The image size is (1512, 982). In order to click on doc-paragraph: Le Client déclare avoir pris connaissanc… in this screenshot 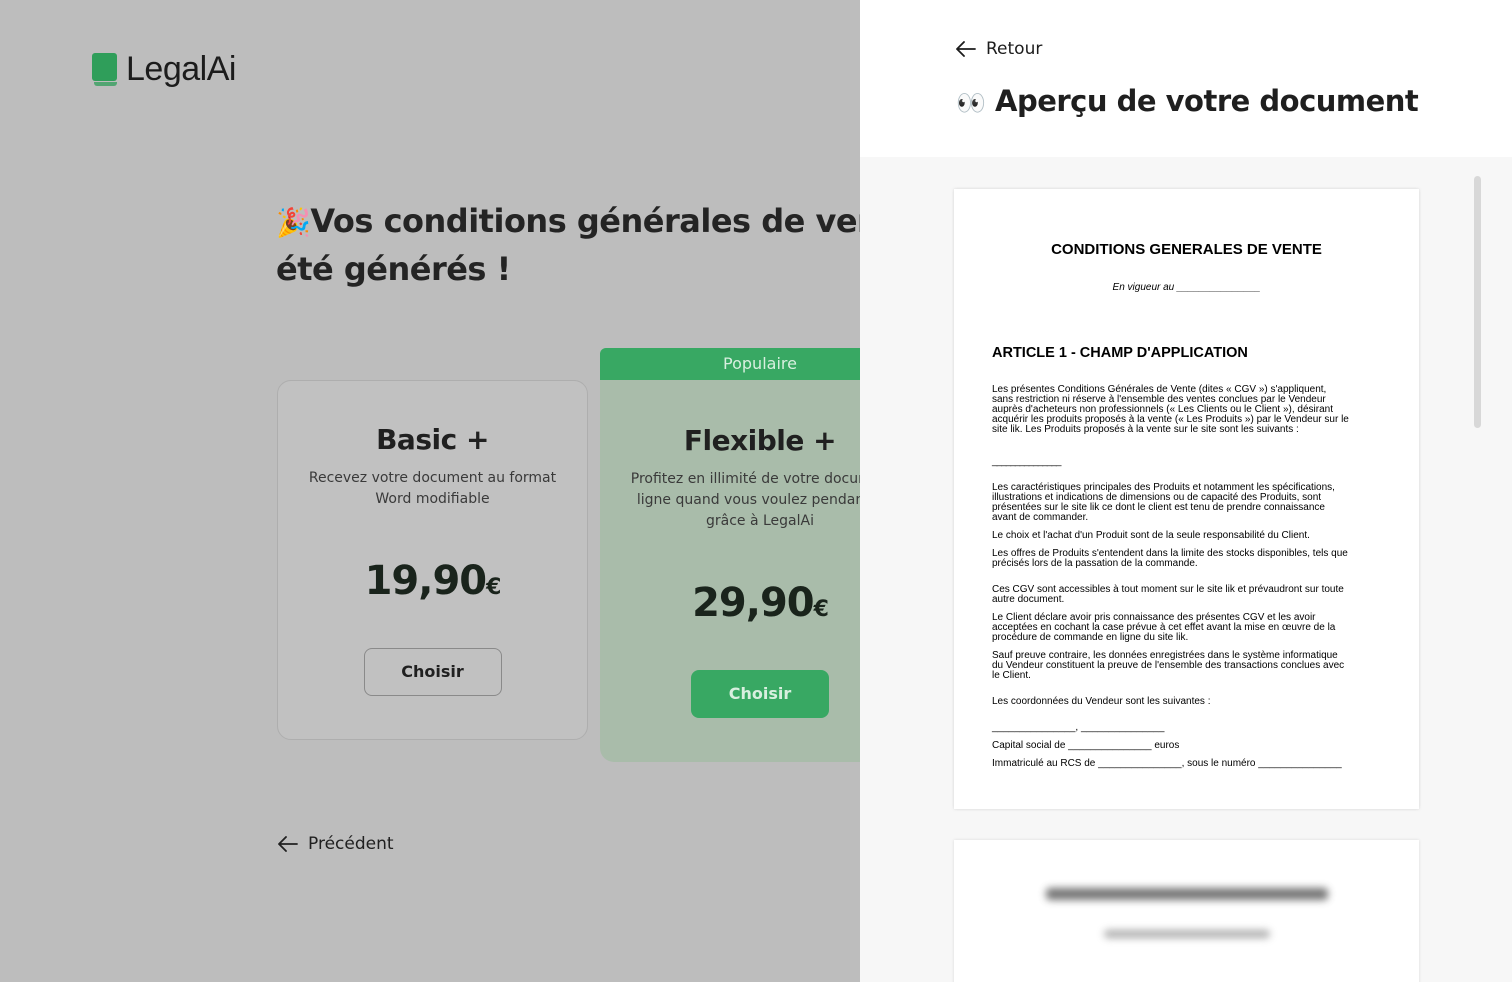, I will do `click(1186, 628)`.